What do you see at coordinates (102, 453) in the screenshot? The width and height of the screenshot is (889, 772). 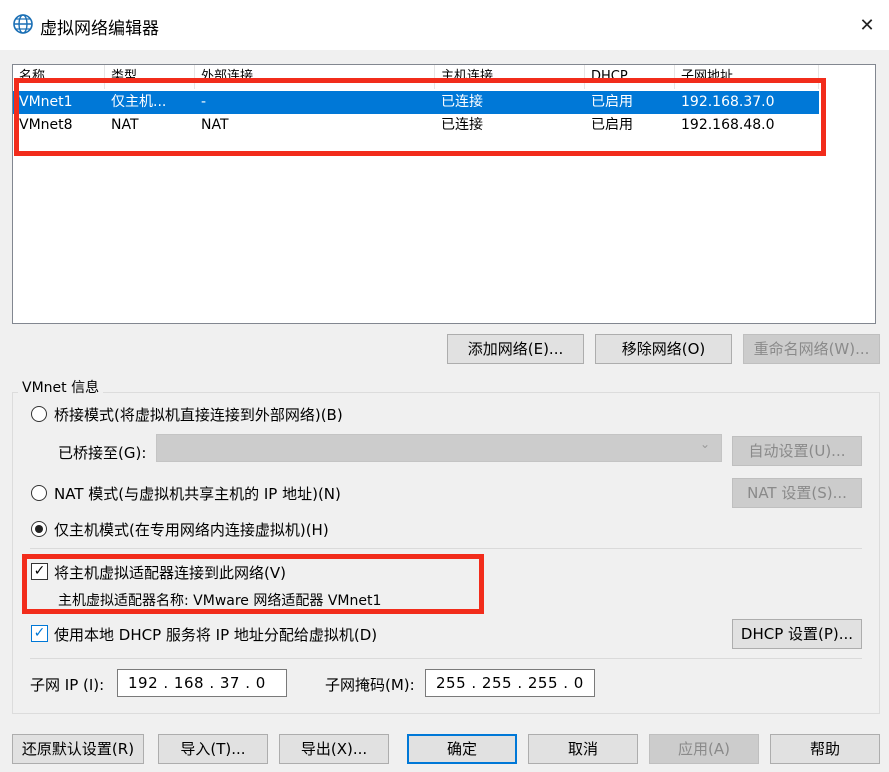 I see `bridged-to-label: 已桥接至(G):` at bounding box center [102, 453].